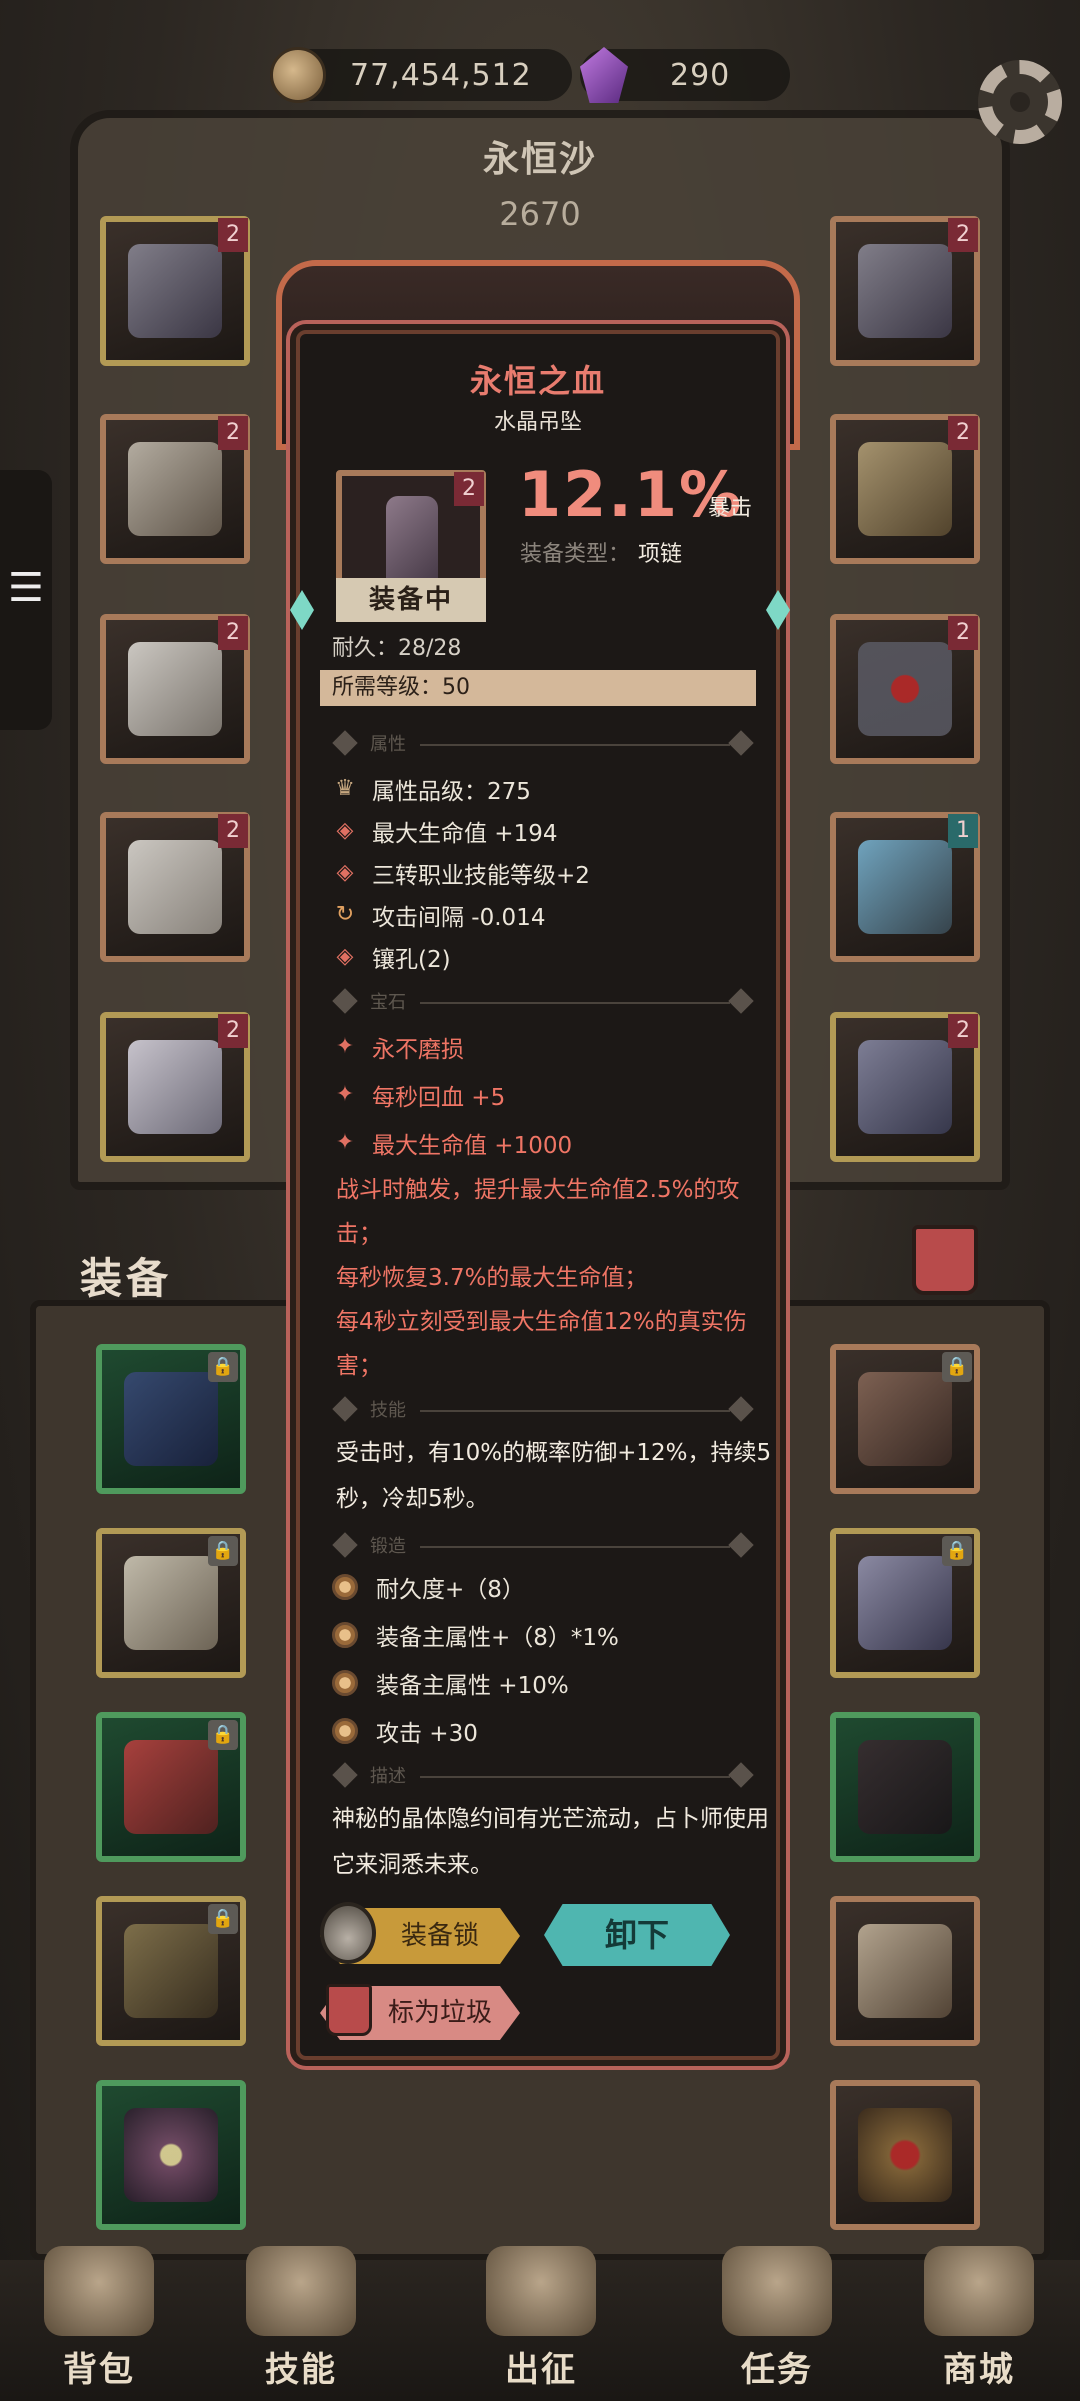 The image size is (1080, 2401). Describe the element at coordinates (550, 1842) in the screenshot. I see `item-description: 神秘的晶体隐约间有光芒流动，占卜师使用它来洞悉未来。` at that location.